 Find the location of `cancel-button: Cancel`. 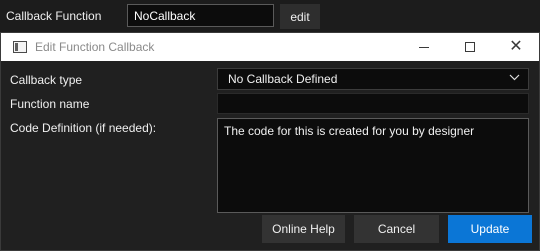

cancel-button: Cancel is located at coordinates (396, 229).